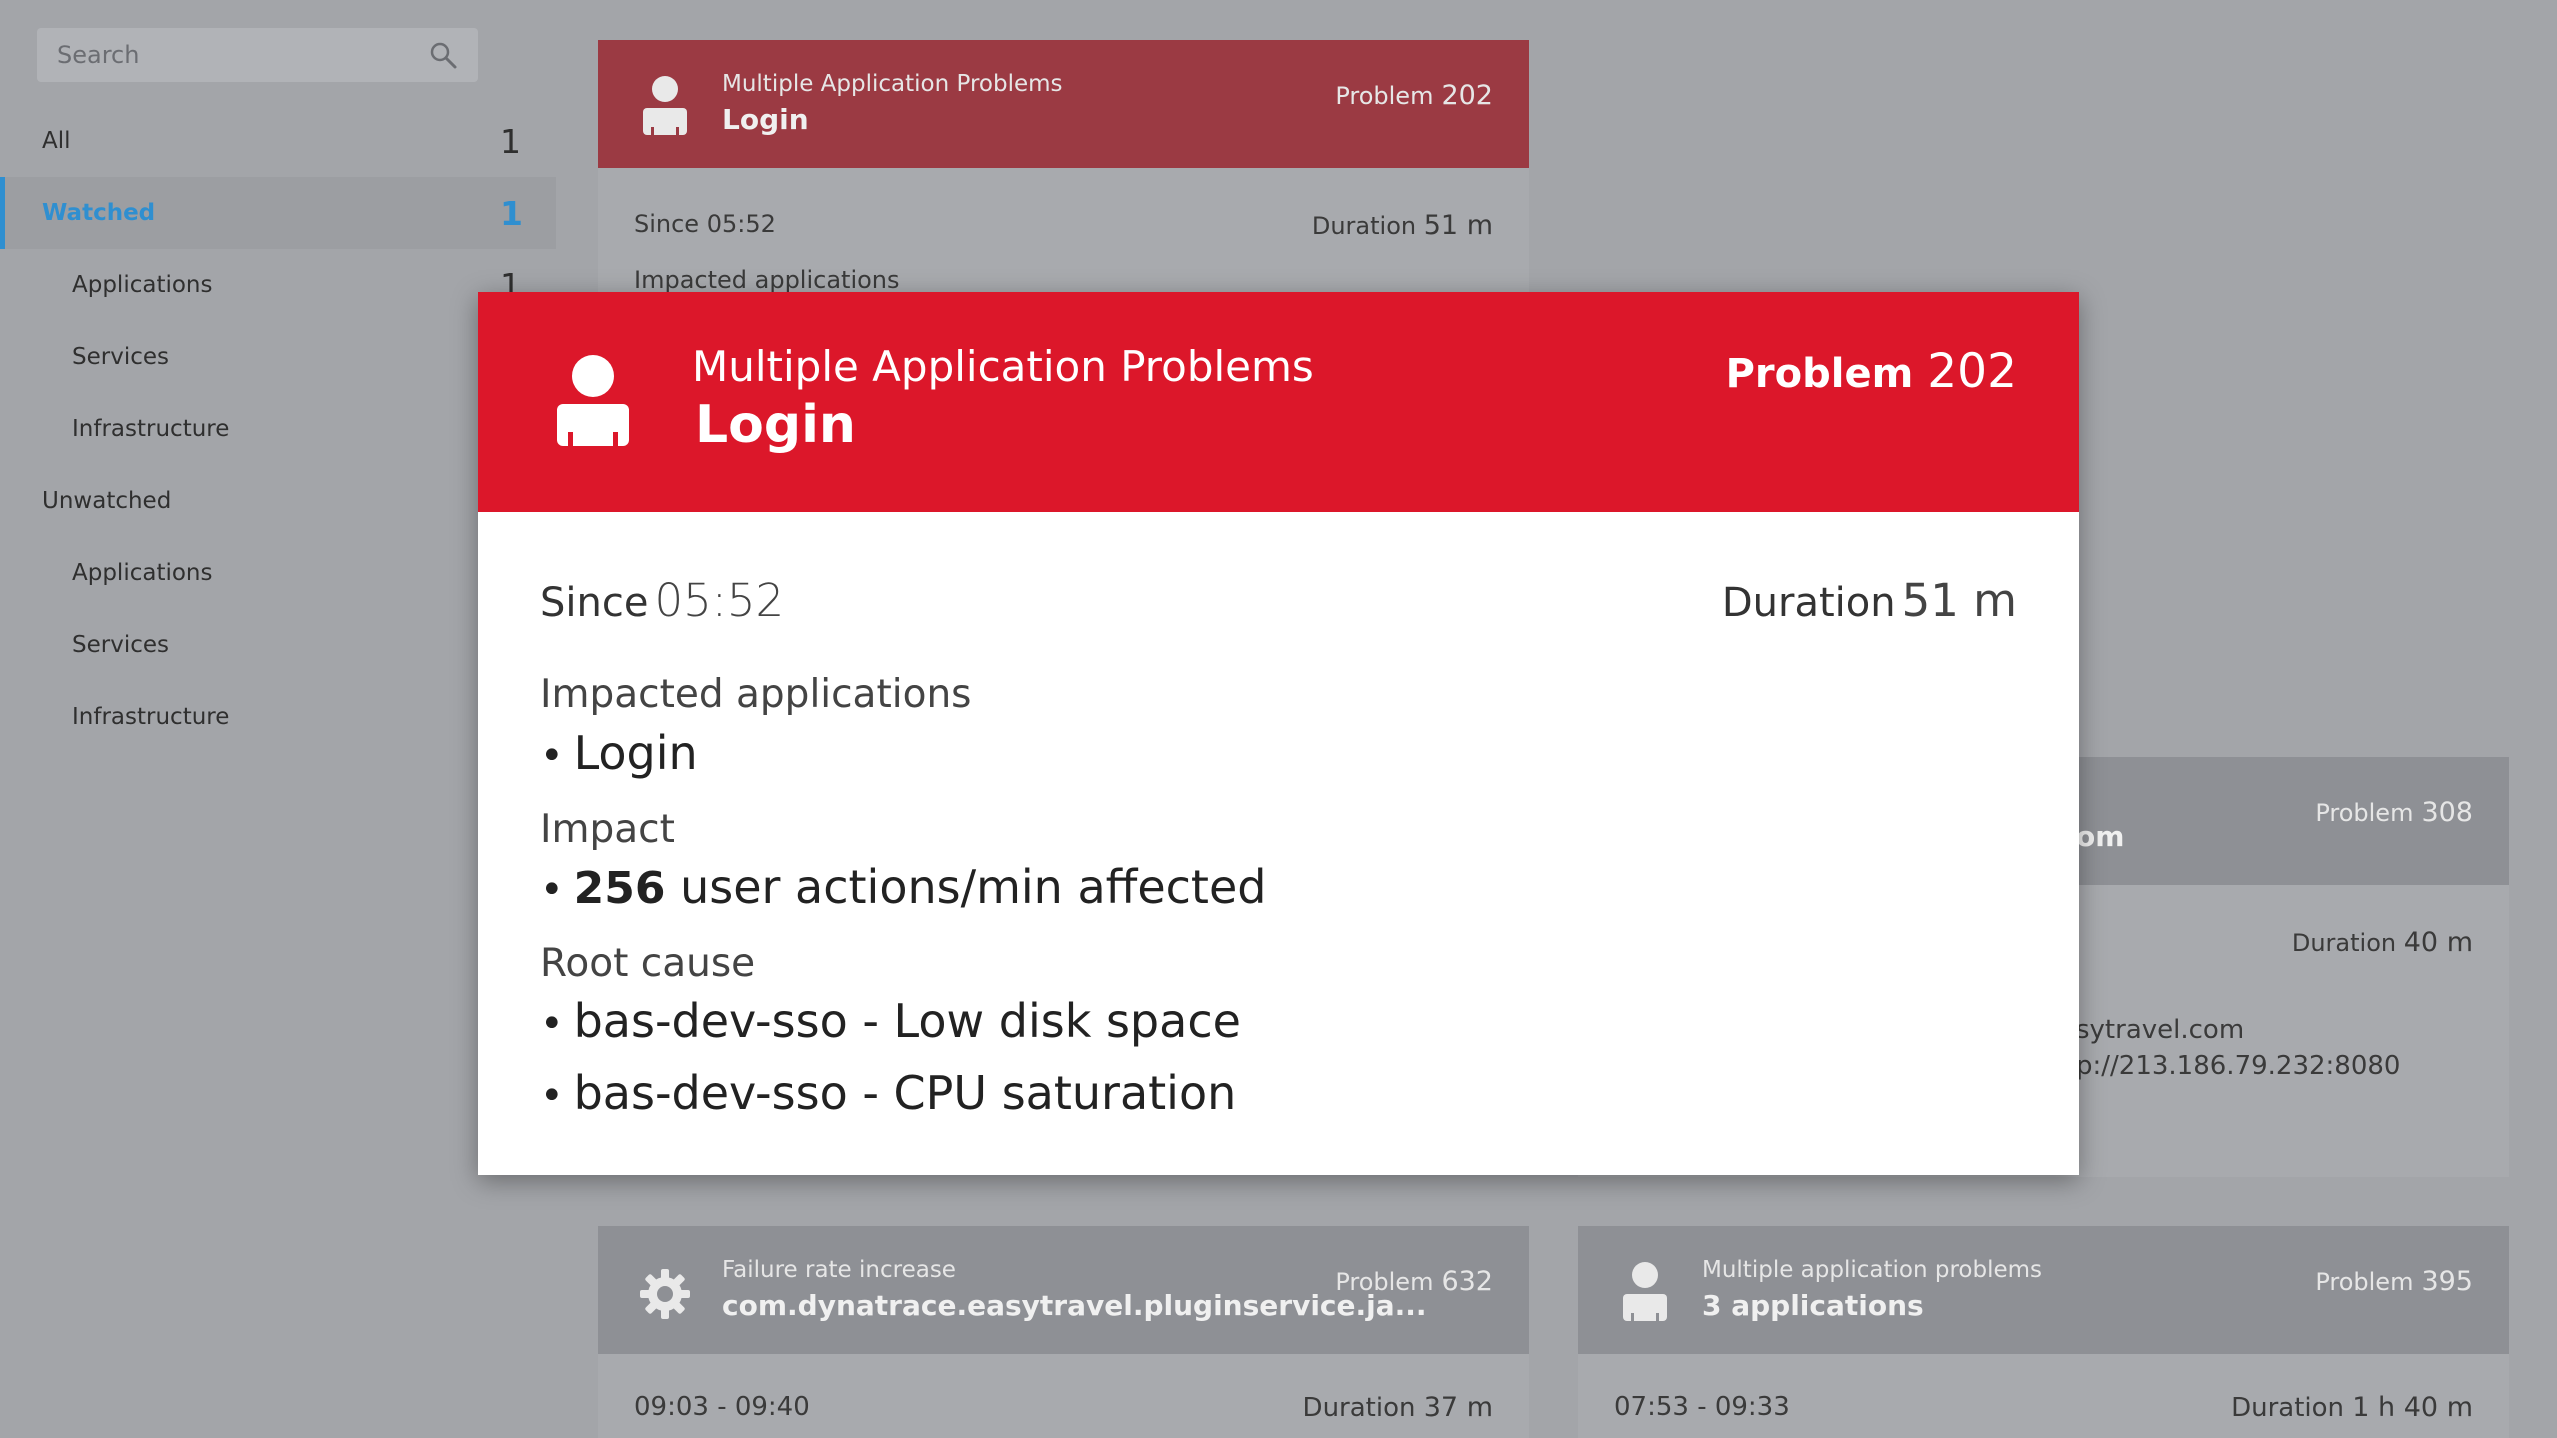 This screenshot has width=2557, height=1438. What do you see at coordinates (278, 717) in the screenshot?
I see `nav-unwatched-infrastructure: Infrastructure` at bounding box center [278, 717].